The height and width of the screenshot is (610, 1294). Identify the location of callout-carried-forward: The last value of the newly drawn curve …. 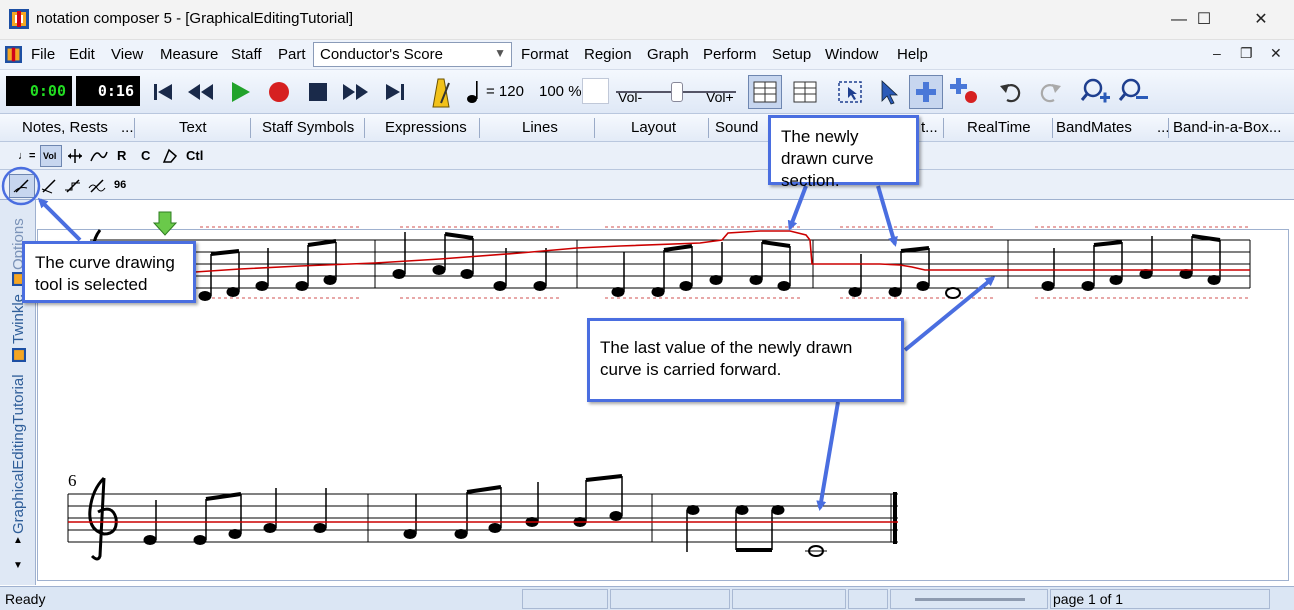
(745, 360).